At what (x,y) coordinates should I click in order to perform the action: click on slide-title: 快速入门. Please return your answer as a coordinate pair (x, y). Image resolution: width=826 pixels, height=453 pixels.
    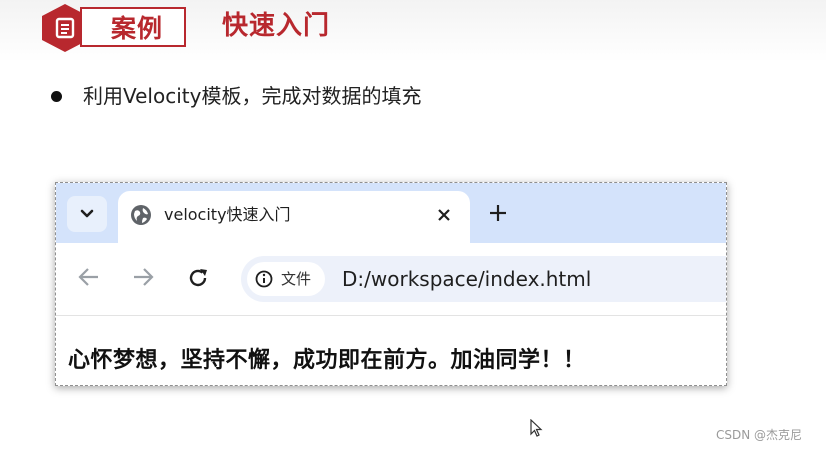
    Looking at the image, I should click on (276, 26).